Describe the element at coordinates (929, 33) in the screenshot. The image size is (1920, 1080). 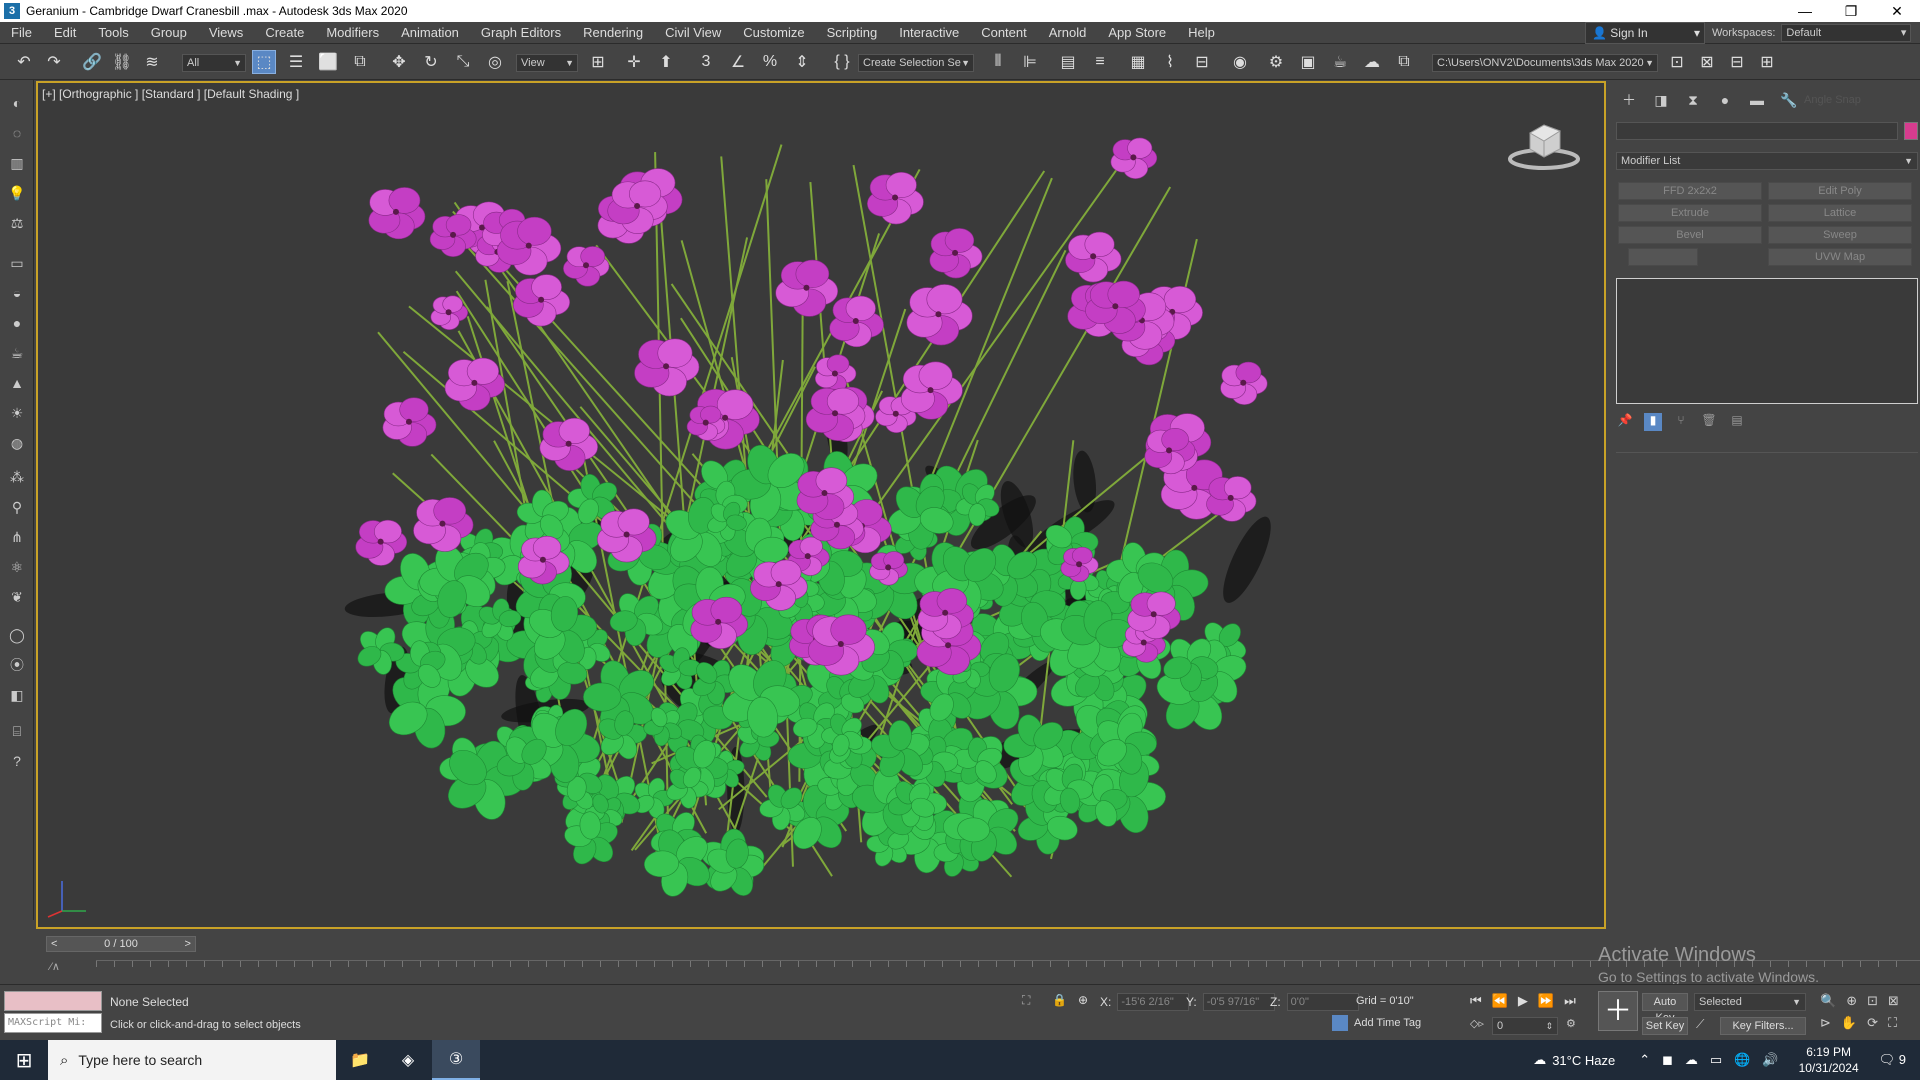
I see `menu-interactive: Interactive` at that location.